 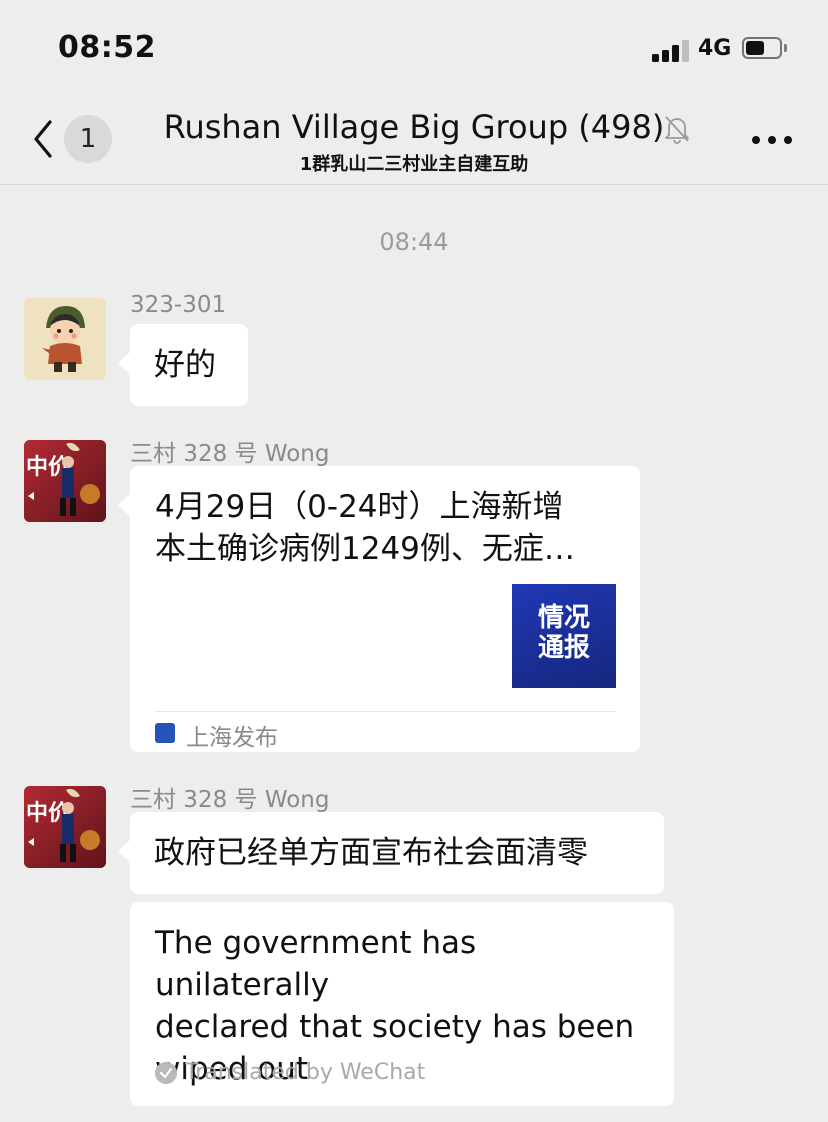 What do you see at coordinates (671, 51) in the screenshot?
I see `signal-icon` at bounding box center [671, 51].